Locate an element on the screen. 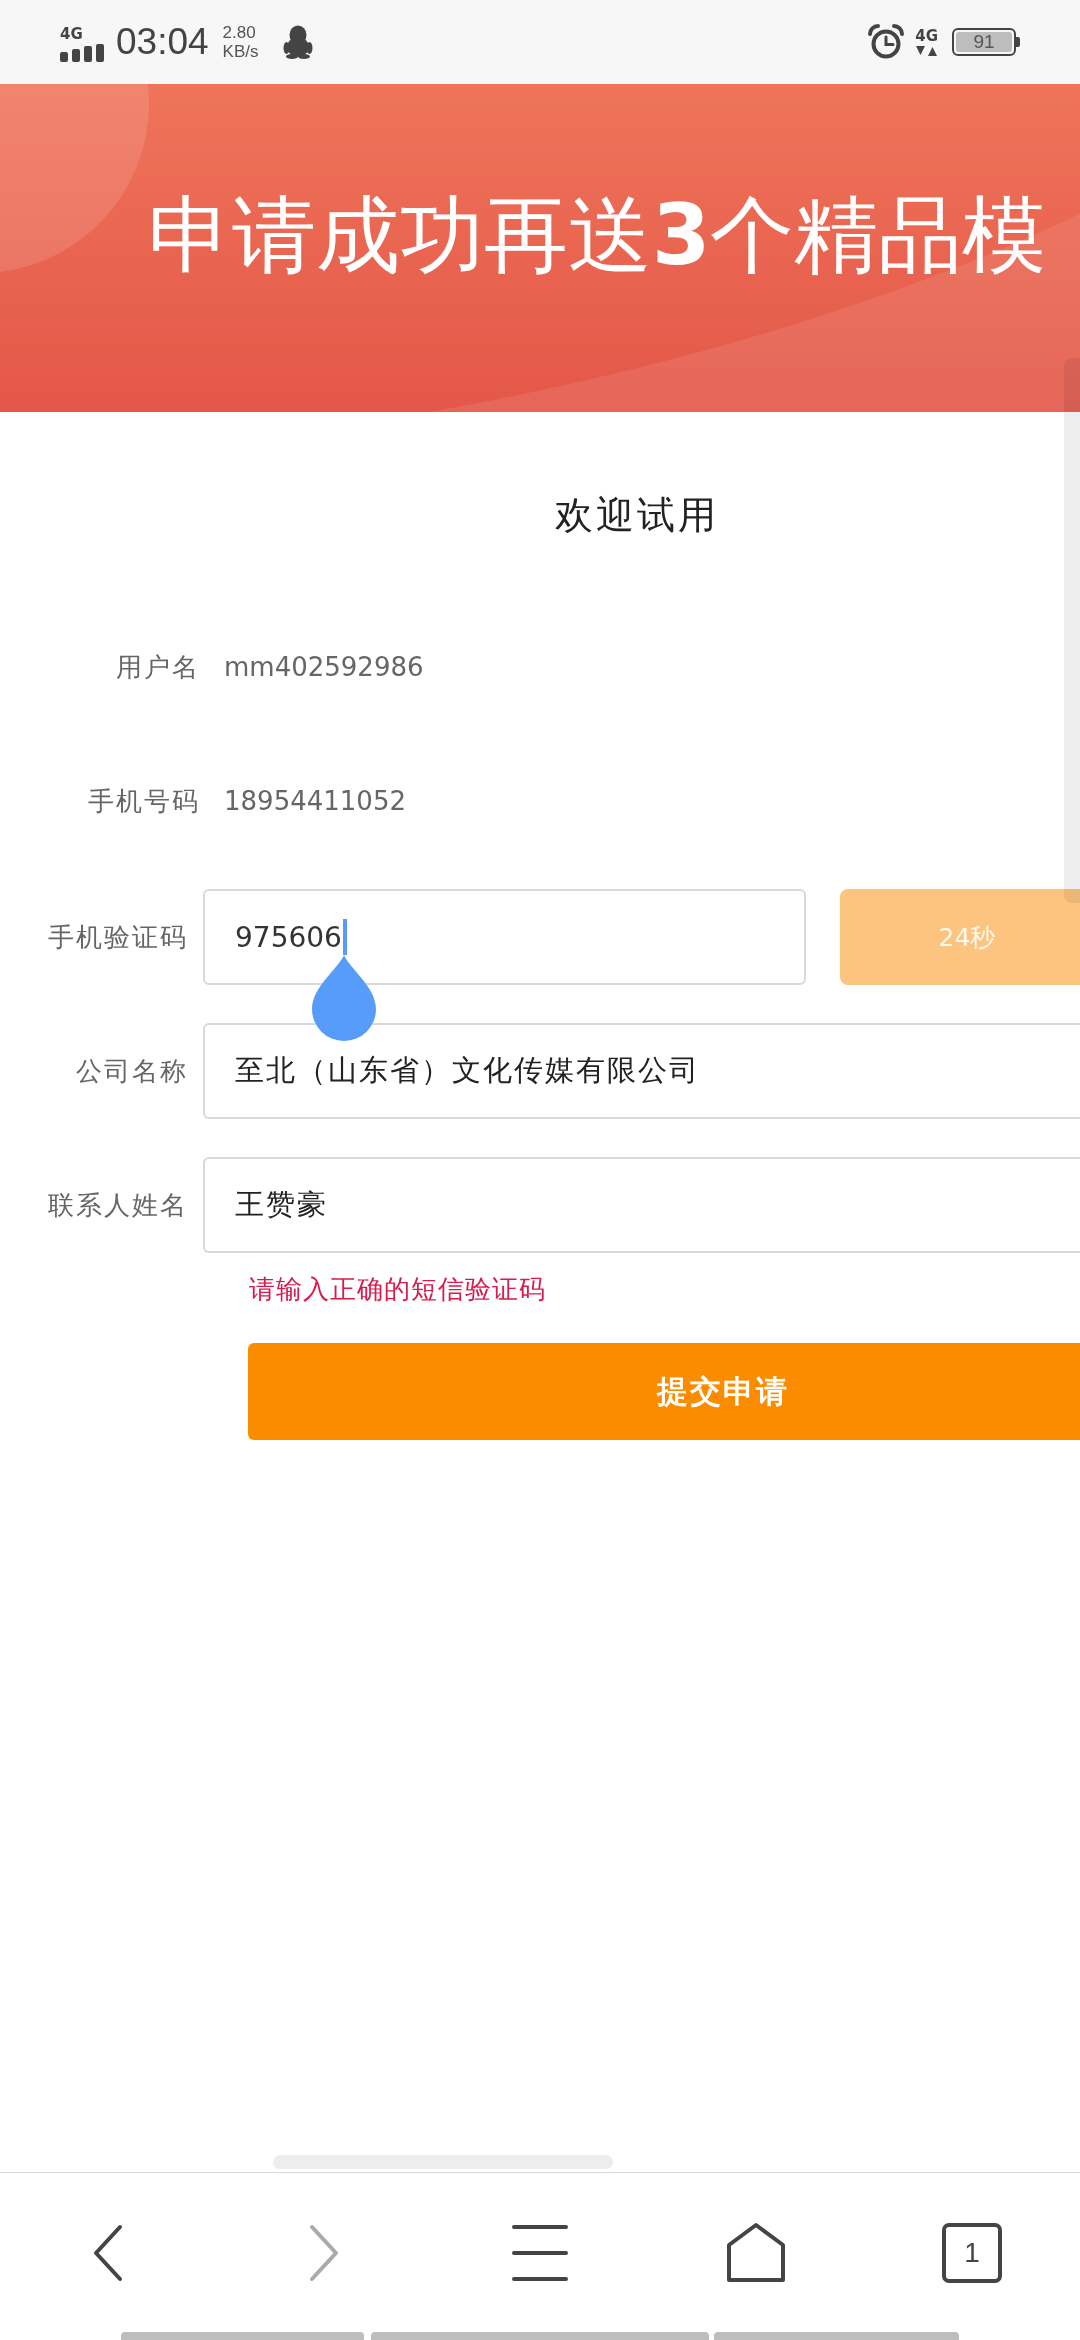 The image size is (1080, 2340). text-input: 王赞豪 is located at coordinates (641, 1205).